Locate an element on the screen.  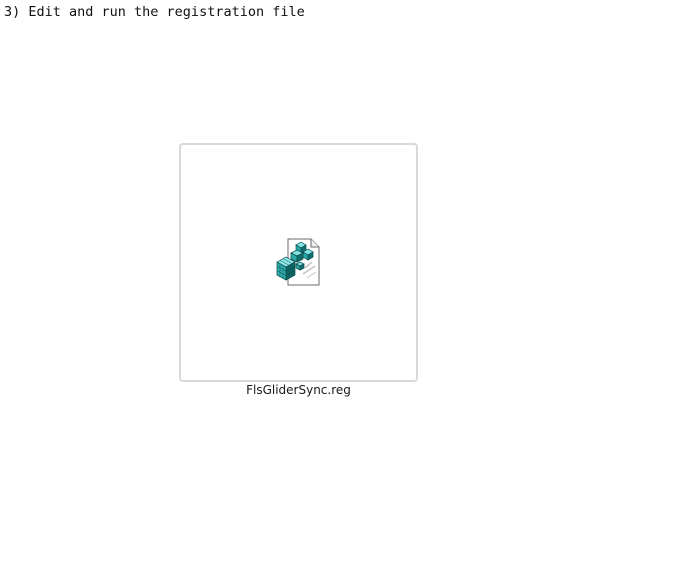
registry-file-icon is located at coordinates (298, 262).